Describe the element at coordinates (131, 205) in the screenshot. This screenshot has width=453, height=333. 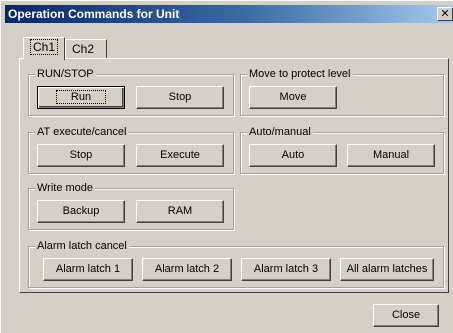
I see `group-write-mode: Write mode Backup RAM` at that location.